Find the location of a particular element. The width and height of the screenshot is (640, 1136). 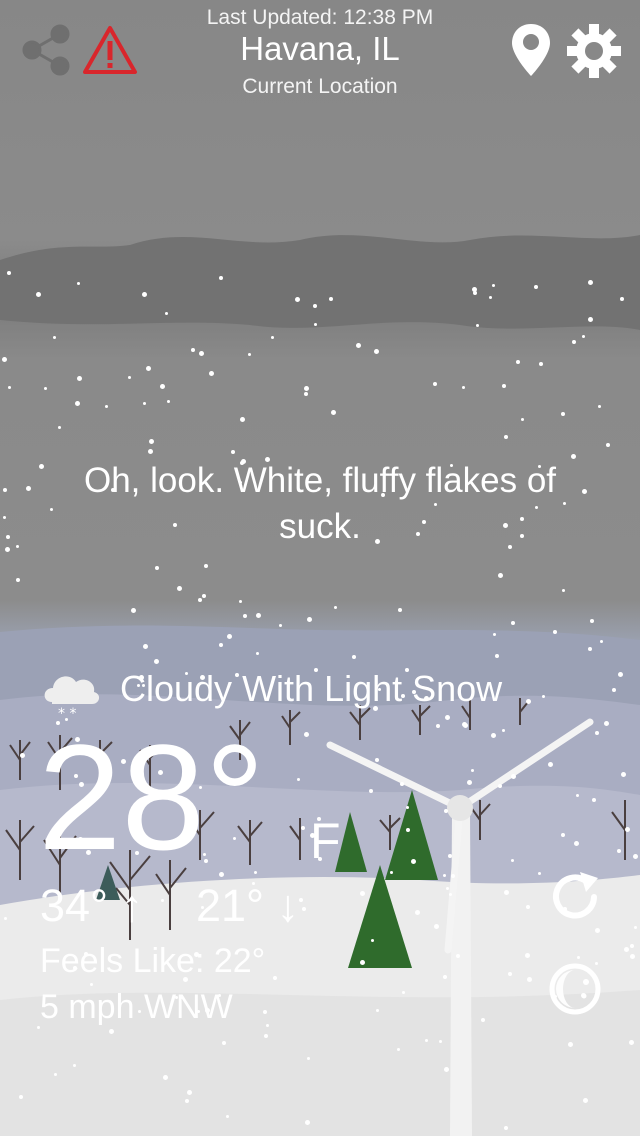

moon-phase-button is located at coordinates (575, 989).